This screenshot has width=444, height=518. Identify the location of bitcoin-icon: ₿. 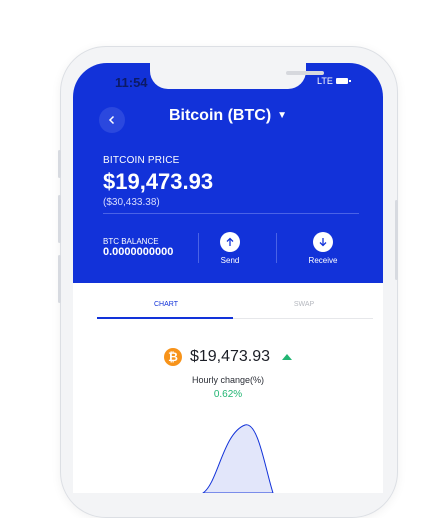
(172, 357).